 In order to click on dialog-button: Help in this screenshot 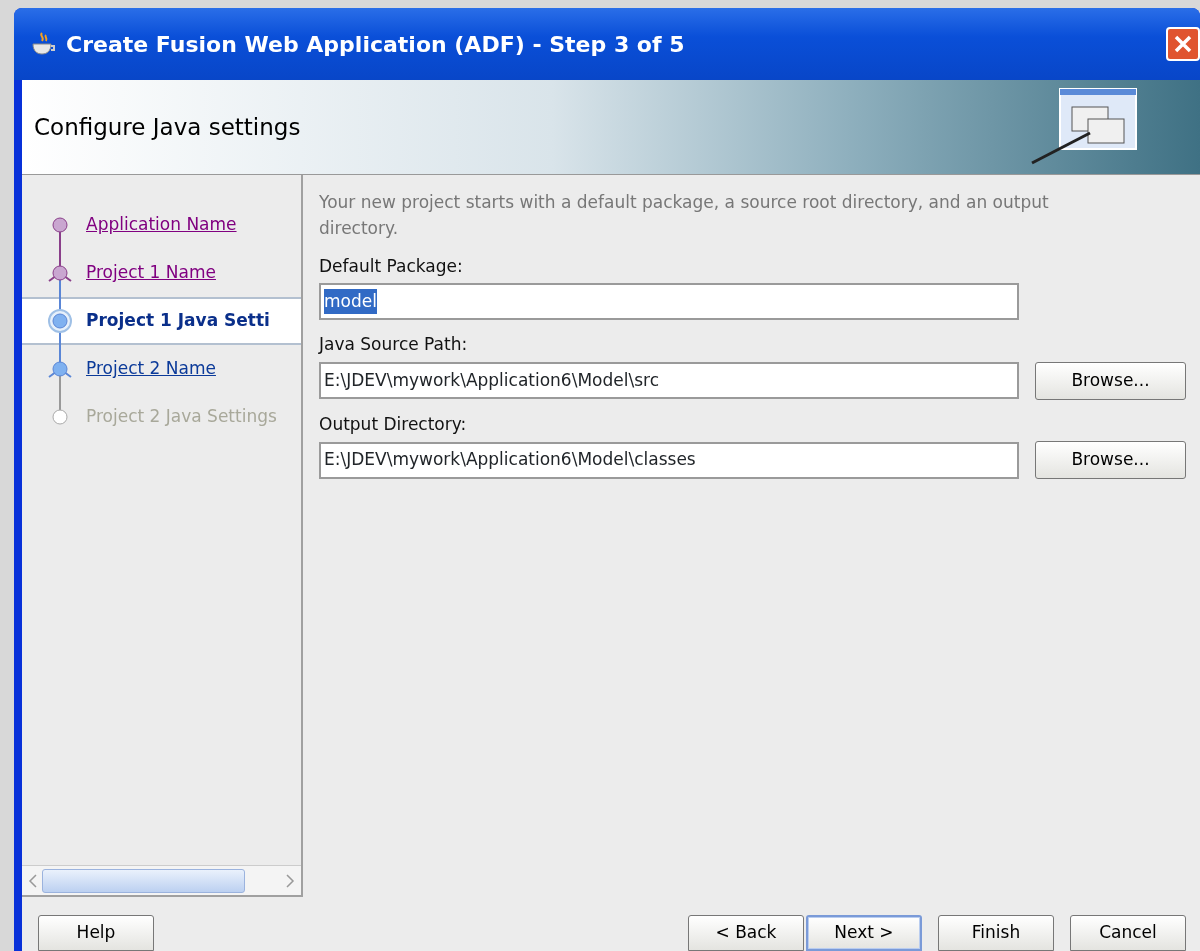, I will do `click(96, 933)`.